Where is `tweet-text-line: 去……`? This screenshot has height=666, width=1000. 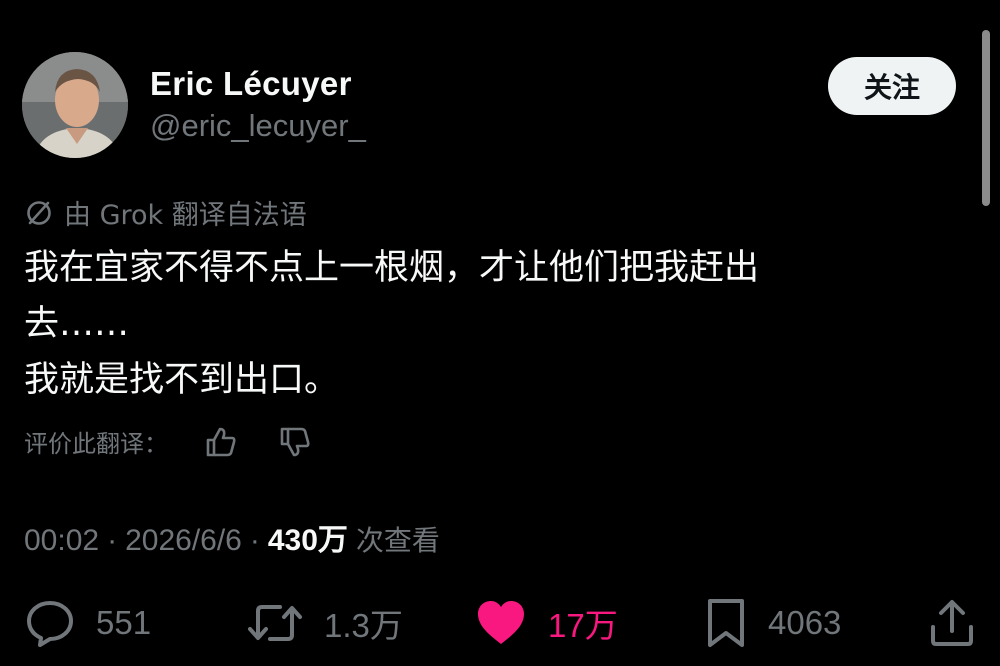 tweet-text-line: 去…… is located at coordinates (77, 324).